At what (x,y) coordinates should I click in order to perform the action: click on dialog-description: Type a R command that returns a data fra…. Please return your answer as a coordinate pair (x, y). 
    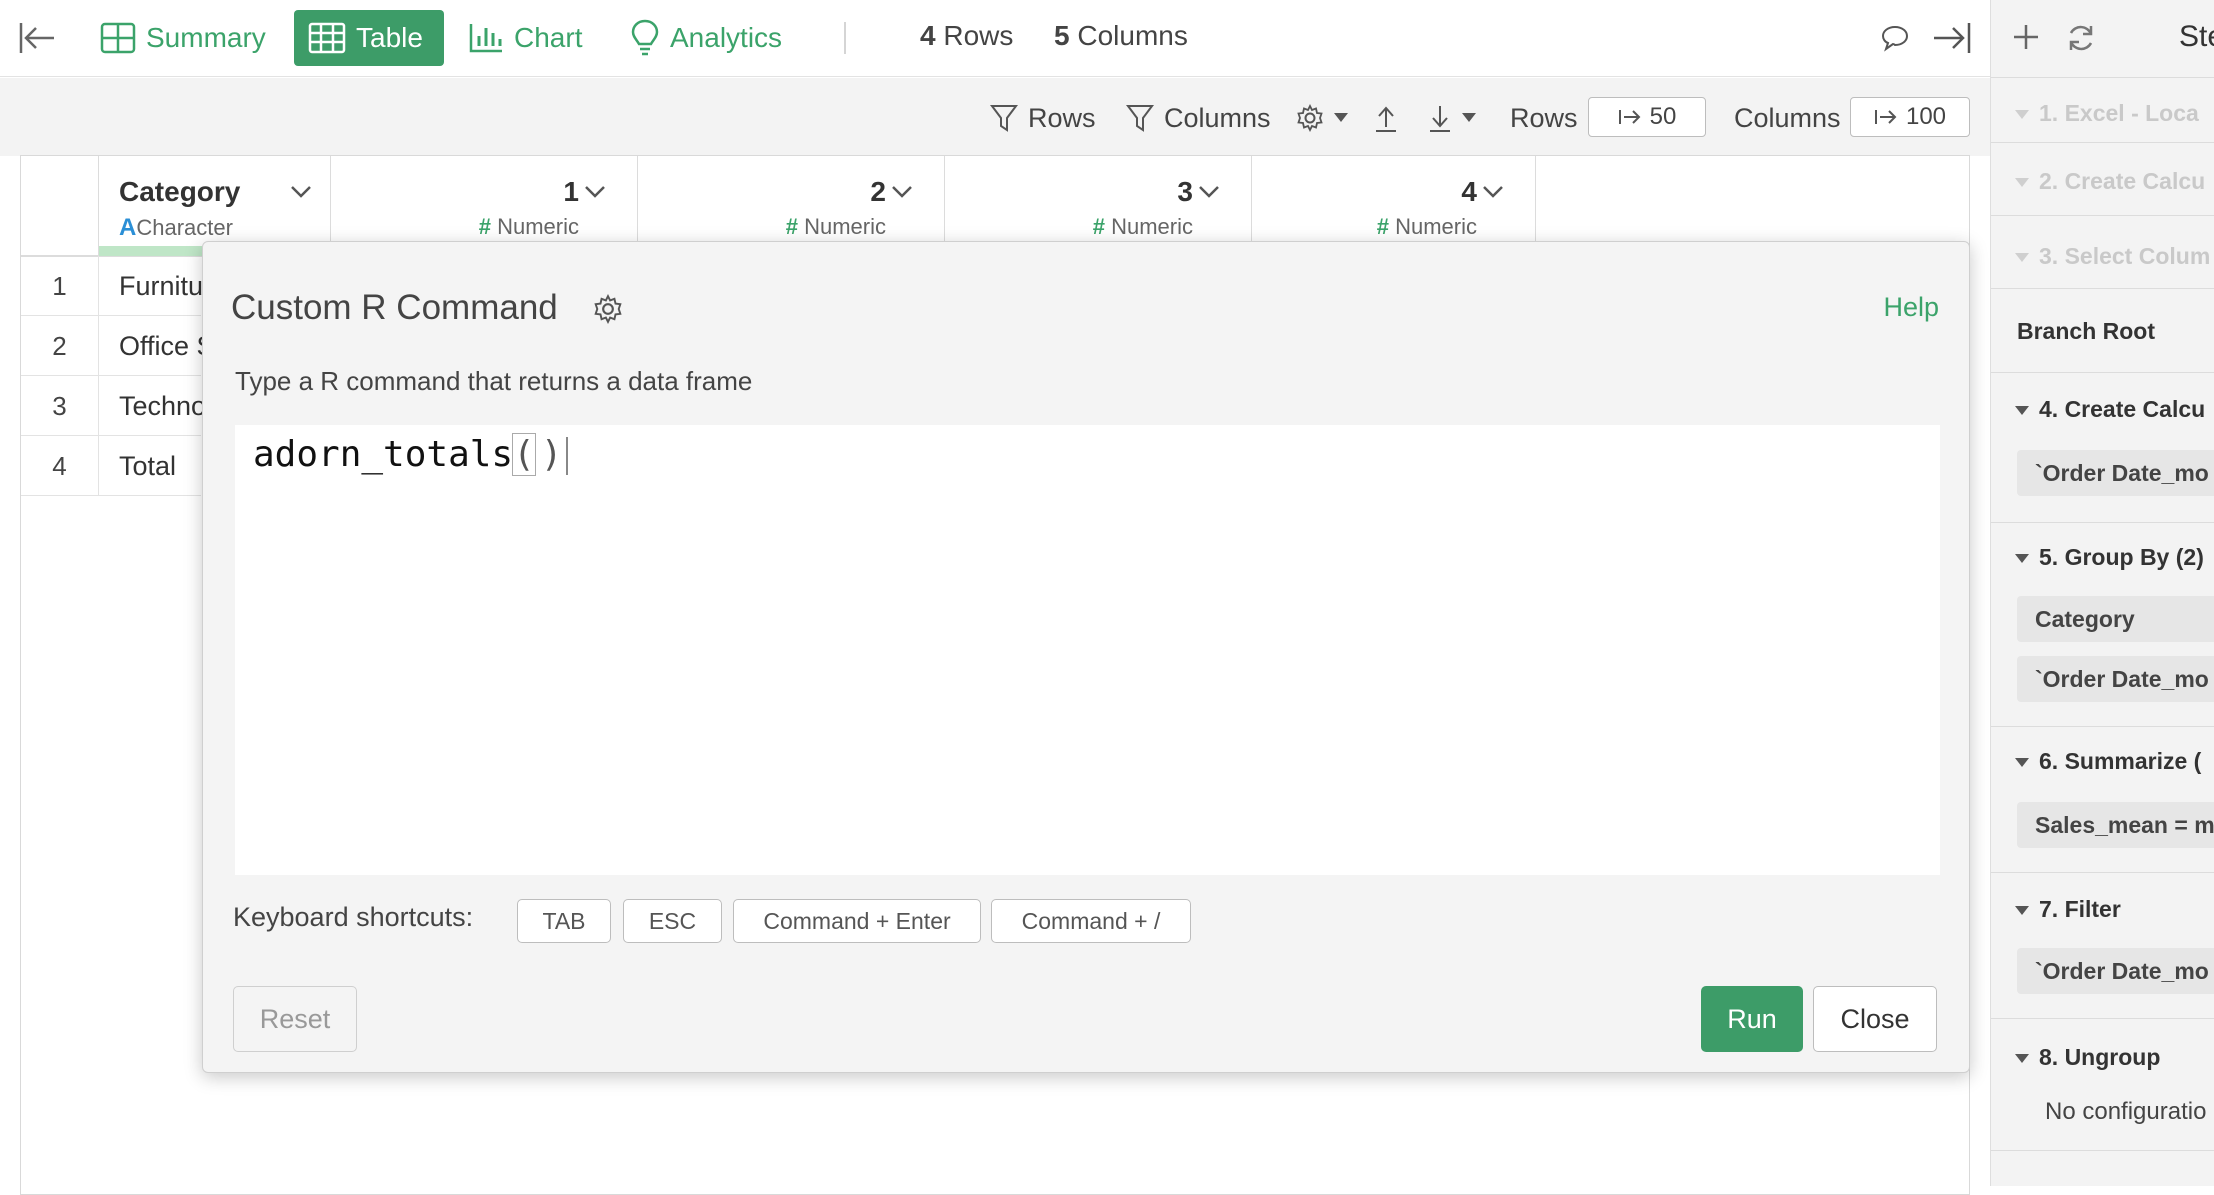
    Looking at the image, I should click on (494, 381).